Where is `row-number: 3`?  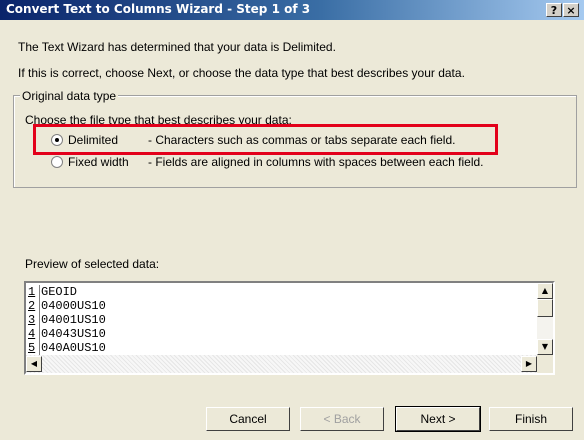 row-number: 3 is located at coordinates (32, 320).